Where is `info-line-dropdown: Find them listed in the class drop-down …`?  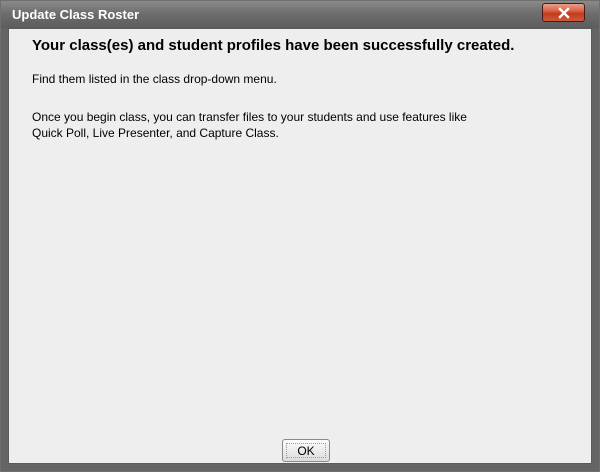 info-line-dropdown: Find them listed in the class drop-down … is located at coordinates (154, 79).